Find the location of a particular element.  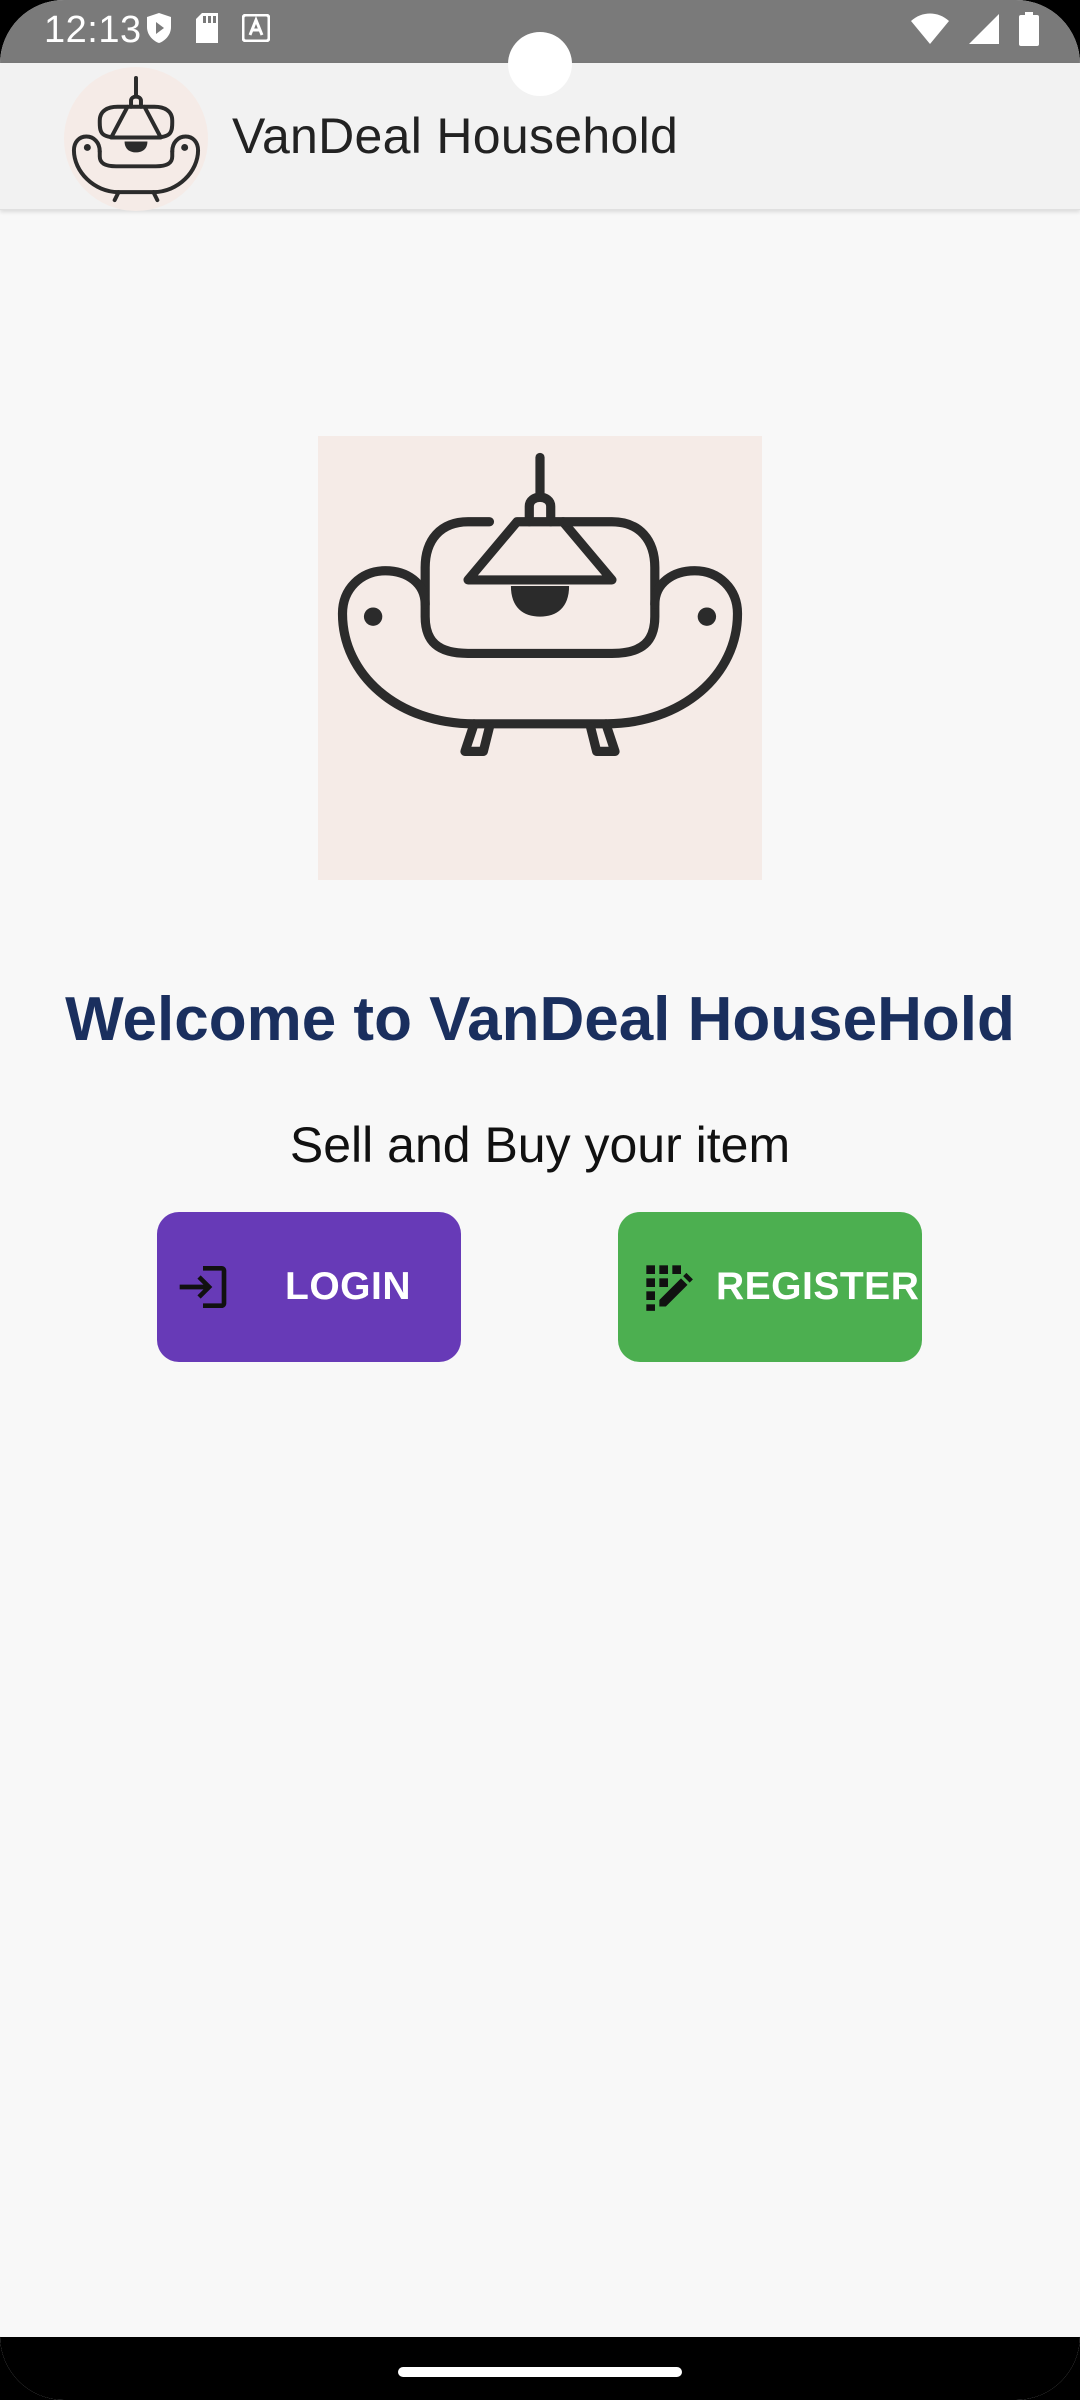

login-icon is located at coordinates (203, 1287).